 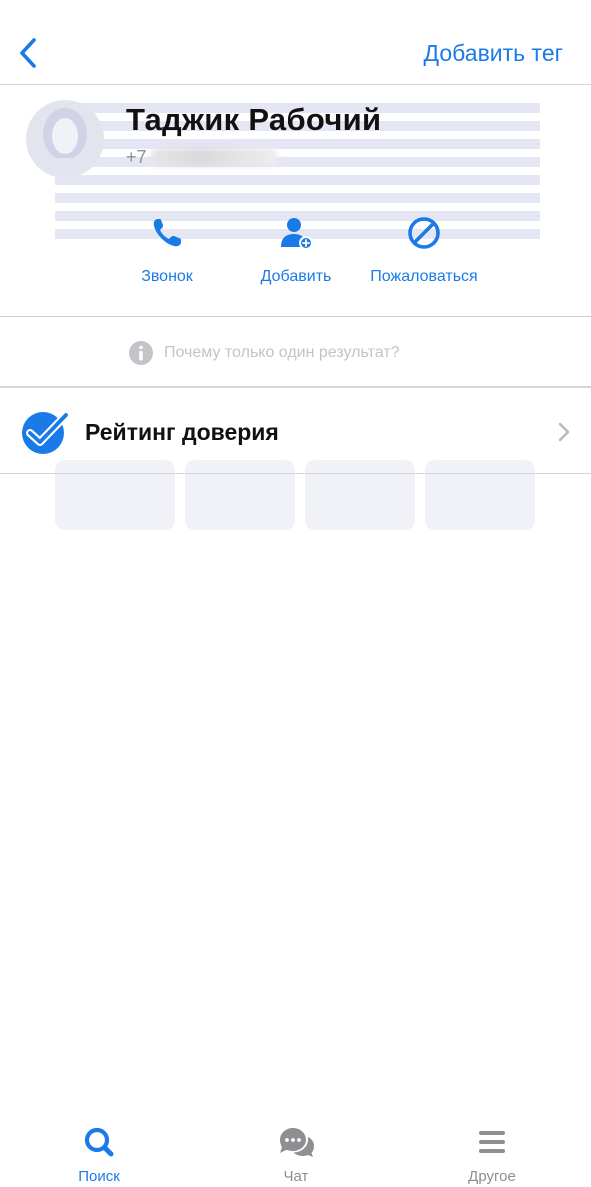 What do you see at coordinates (564, 432) in the screenshot?
I see `chevron-right-icon` at bounding box center [564, 432].